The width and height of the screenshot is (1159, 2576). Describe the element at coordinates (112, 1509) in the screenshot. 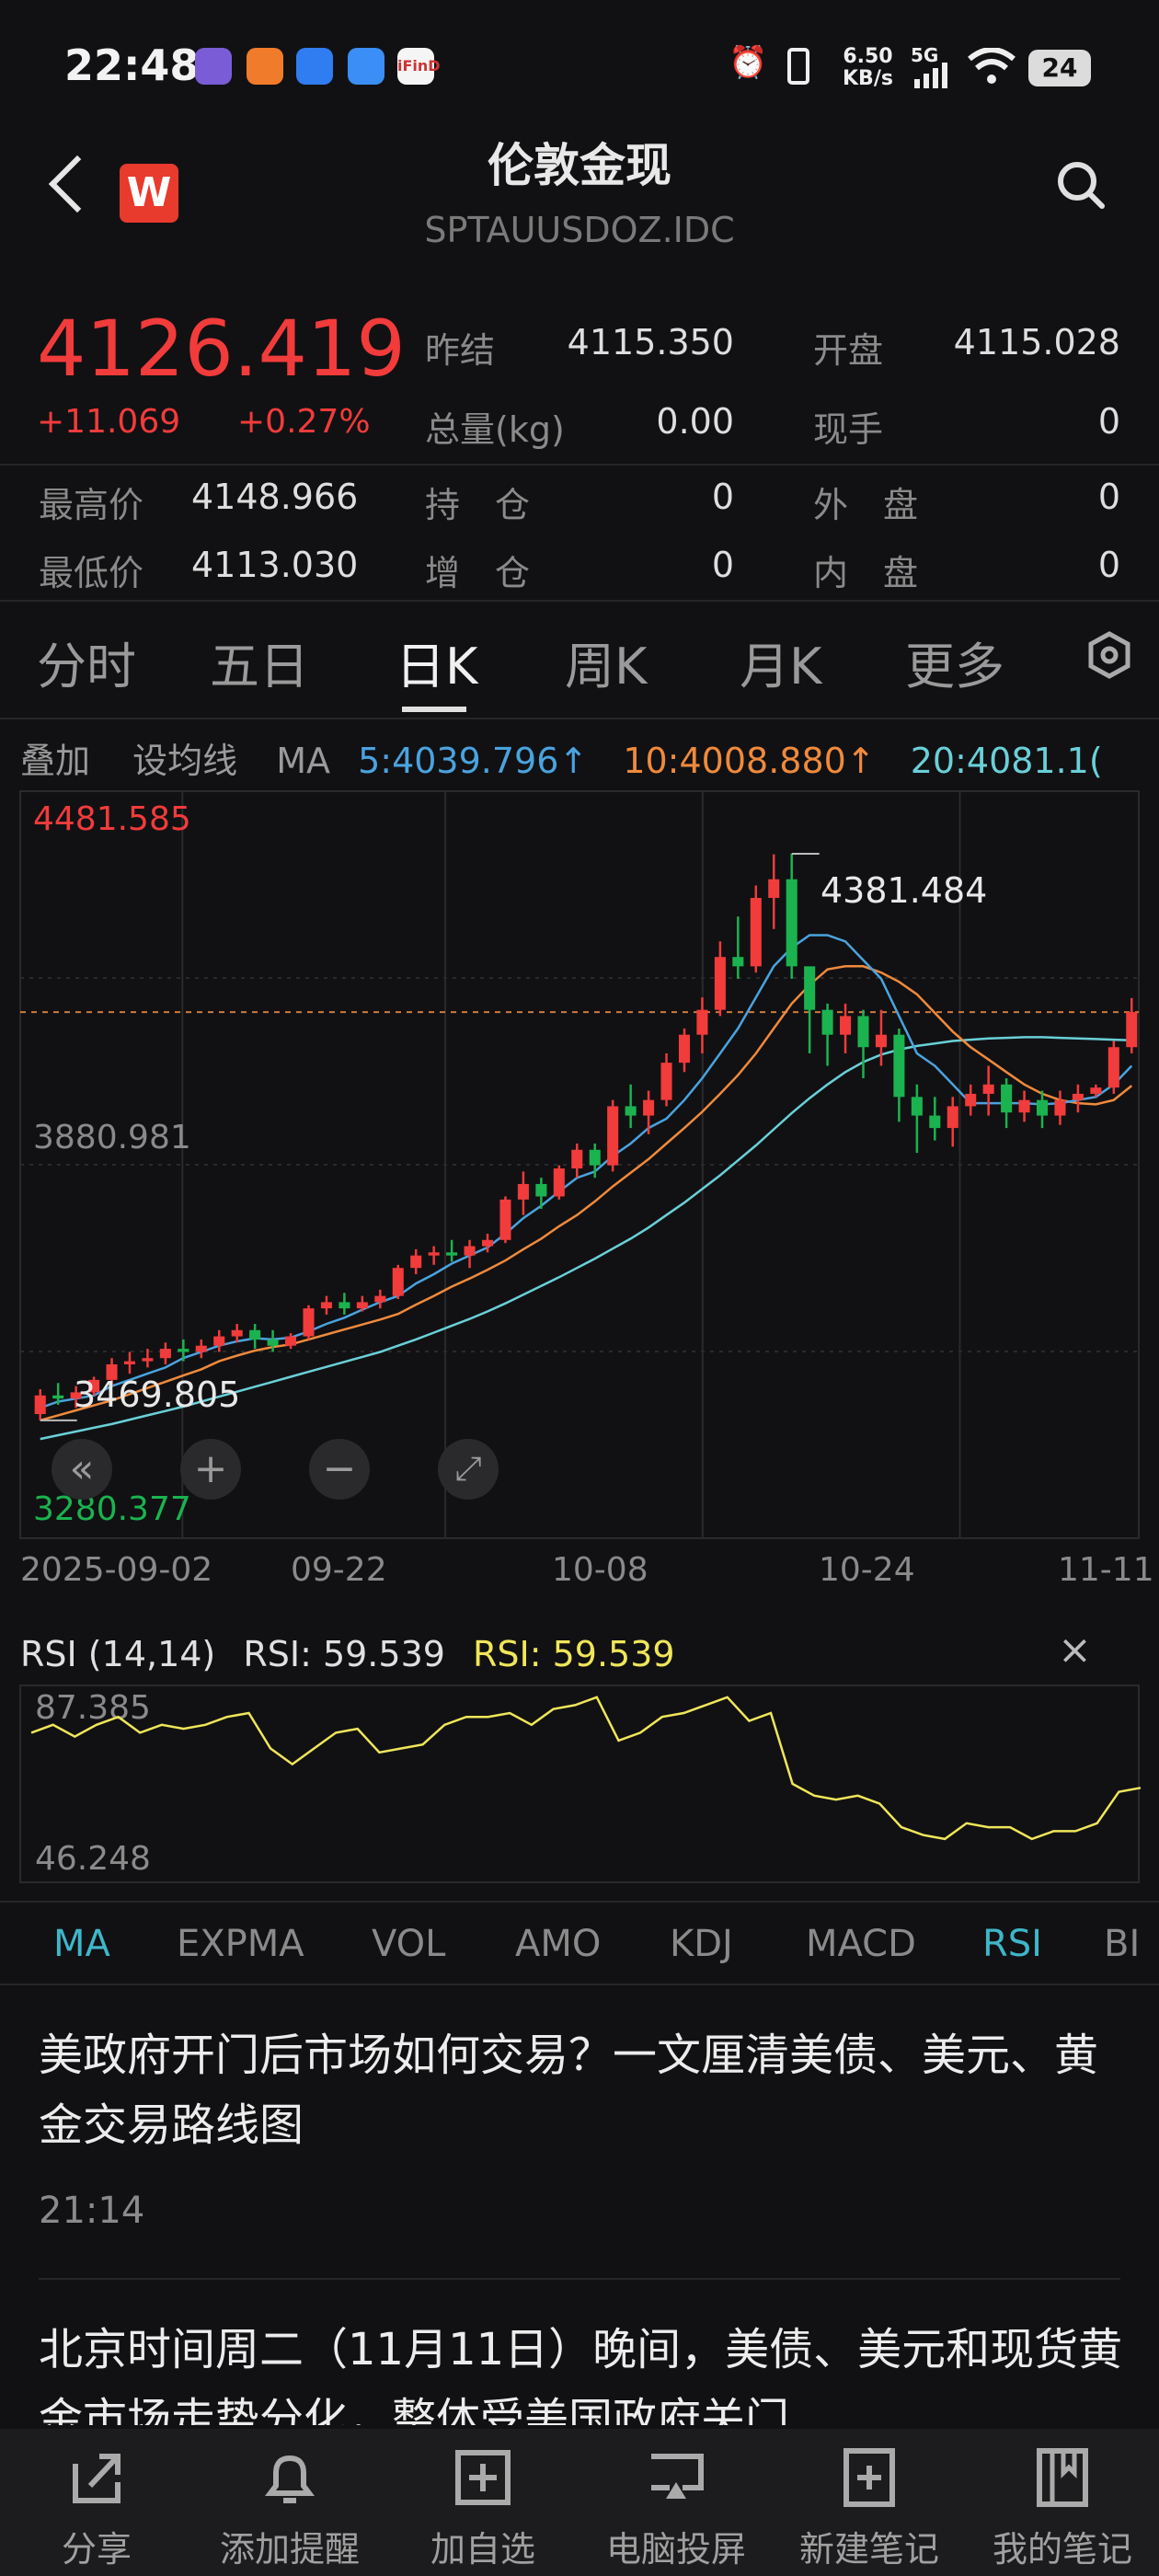

I see `y-axis-bottom-label: 3280.377` at that location.